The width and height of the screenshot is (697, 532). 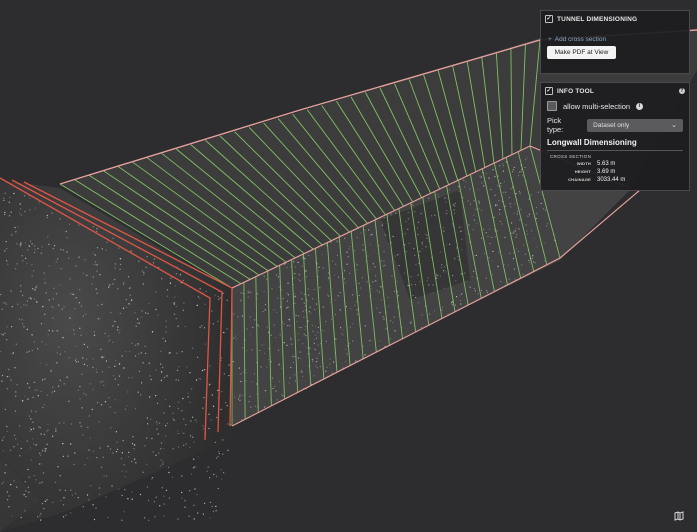 What do you see at coordinates (682, 91) in the screenshot?
I see `help-icon: ?` at bounding box center [682, 91].